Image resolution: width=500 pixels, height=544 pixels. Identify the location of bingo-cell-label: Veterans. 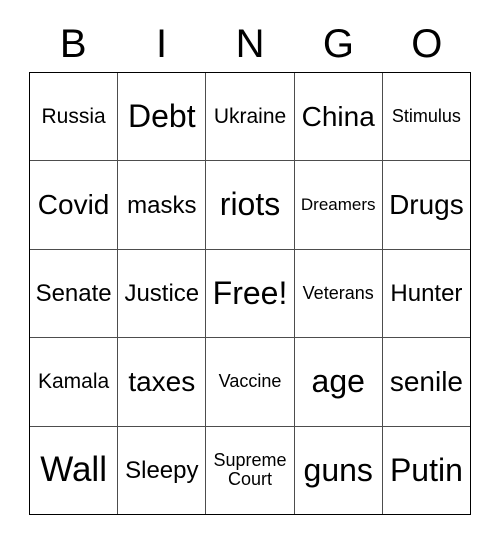
(338, 293).